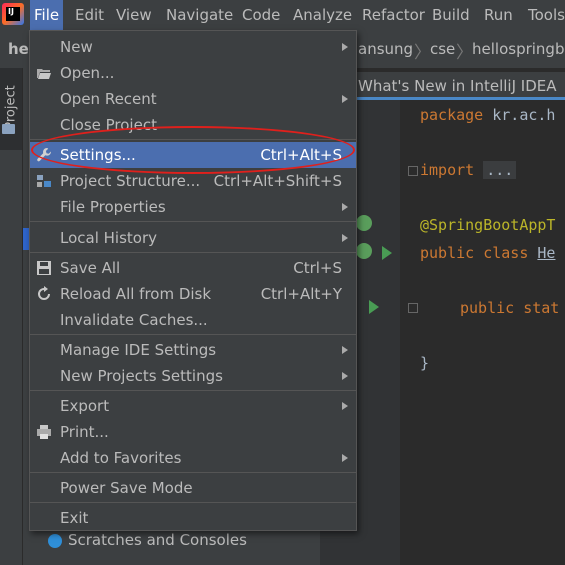 Image resolution: width=565 pixels, height=565 pixels. What do you see at coordinates (322, 15) in the screenshot?
I see `menu-analyze: Analyze` at bounding box center [322, 15].